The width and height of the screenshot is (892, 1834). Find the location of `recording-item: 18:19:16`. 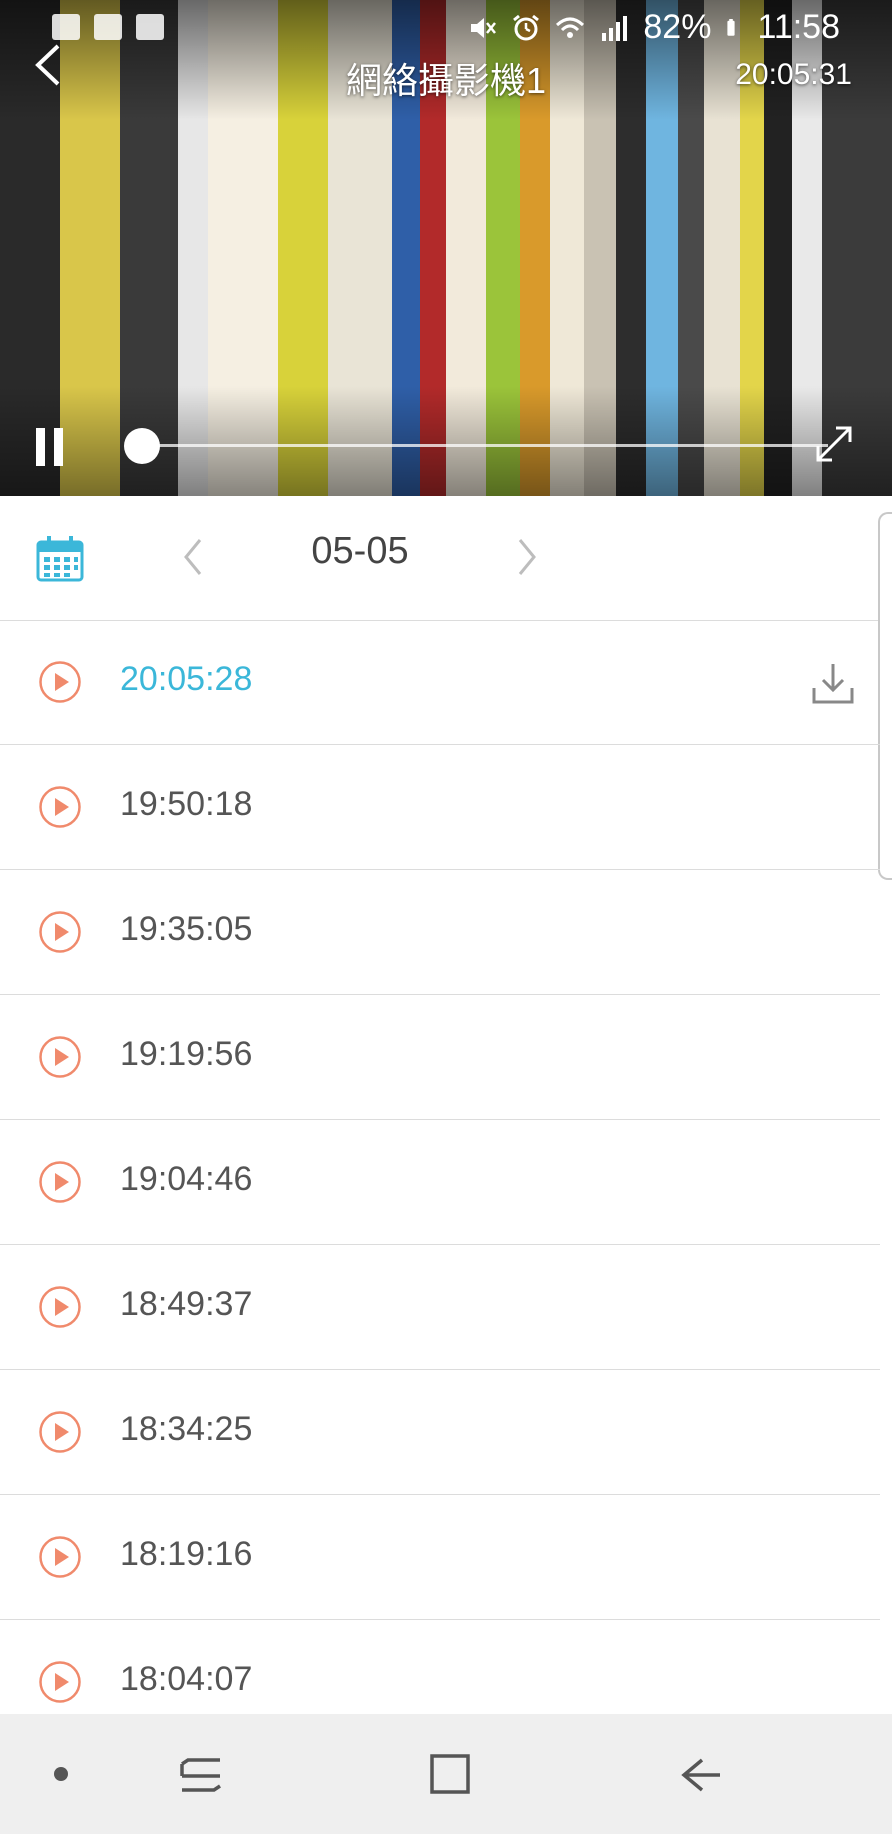

recording-item: 18:19:16 is located at coordinates (440, 1557).